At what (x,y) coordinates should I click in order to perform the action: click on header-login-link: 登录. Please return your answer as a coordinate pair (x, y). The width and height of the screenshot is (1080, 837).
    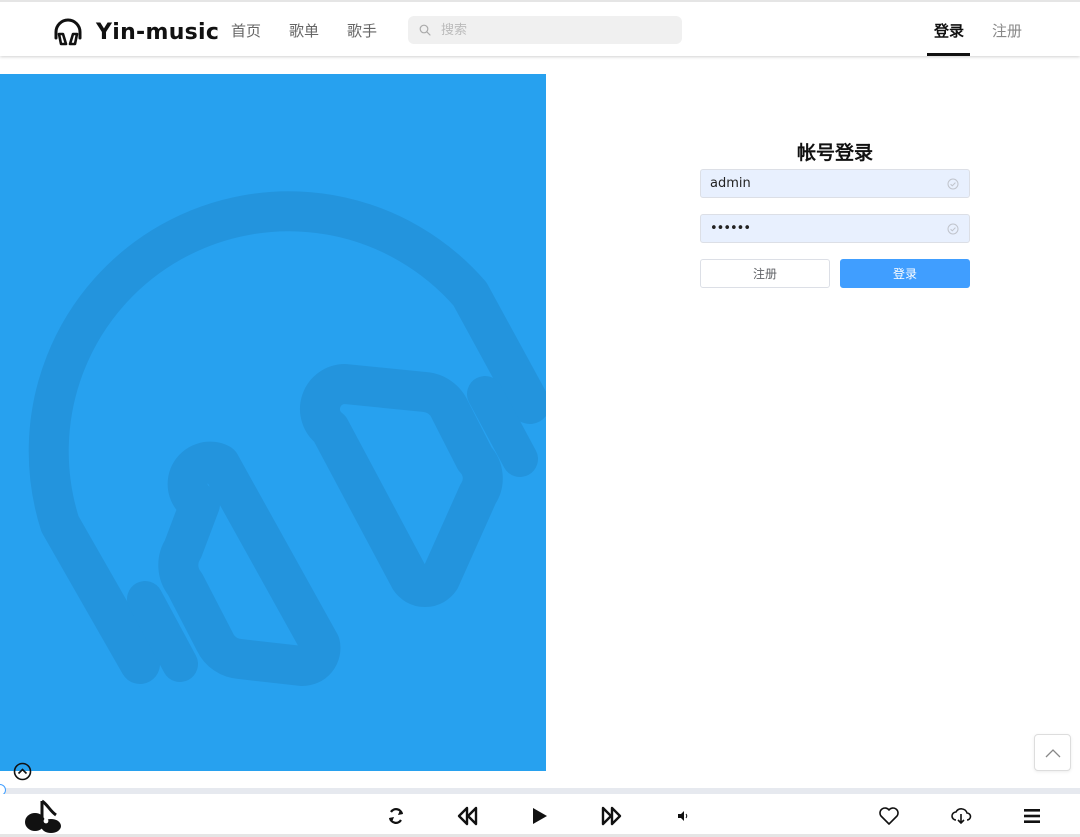
    Looking at the image, I should click on (948, 38).